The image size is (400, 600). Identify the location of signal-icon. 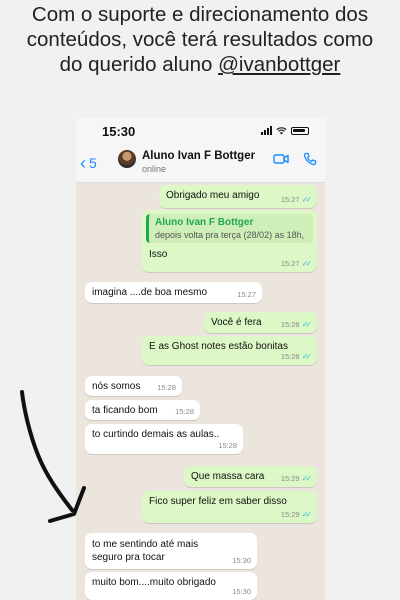
(266, 130).